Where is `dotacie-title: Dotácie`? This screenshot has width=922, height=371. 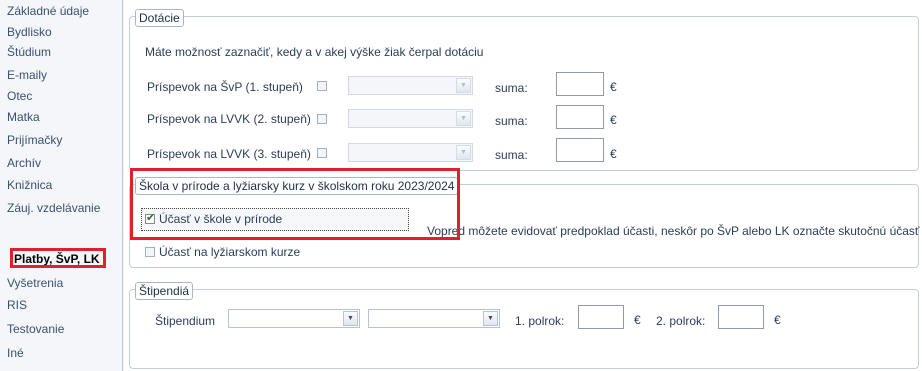
dotacie-title: Dotácie is located at coordinates (159, 18).